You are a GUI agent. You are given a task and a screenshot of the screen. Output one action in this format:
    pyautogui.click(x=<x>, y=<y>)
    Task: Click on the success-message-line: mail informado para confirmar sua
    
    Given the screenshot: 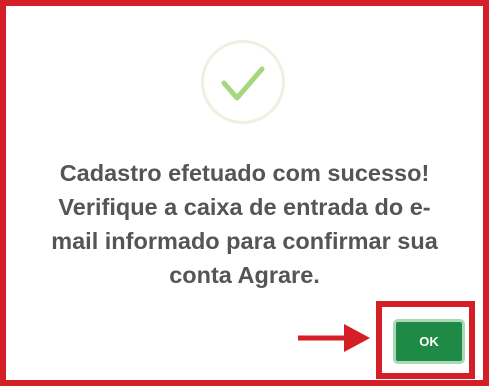 What is the action you would take?
    pyautogui.click(x=244, y=241)
    